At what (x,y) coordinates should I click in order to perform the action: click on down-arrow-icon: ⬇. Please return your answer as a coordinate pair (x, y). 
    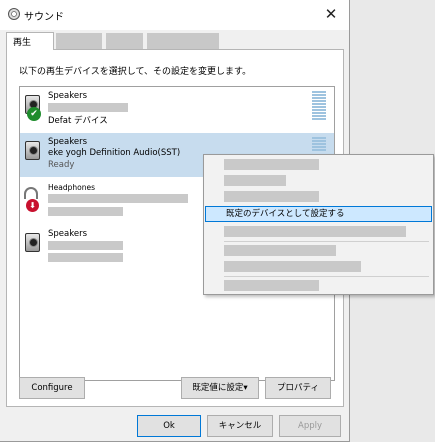
    Looking at the image, I should click on (32, 205).